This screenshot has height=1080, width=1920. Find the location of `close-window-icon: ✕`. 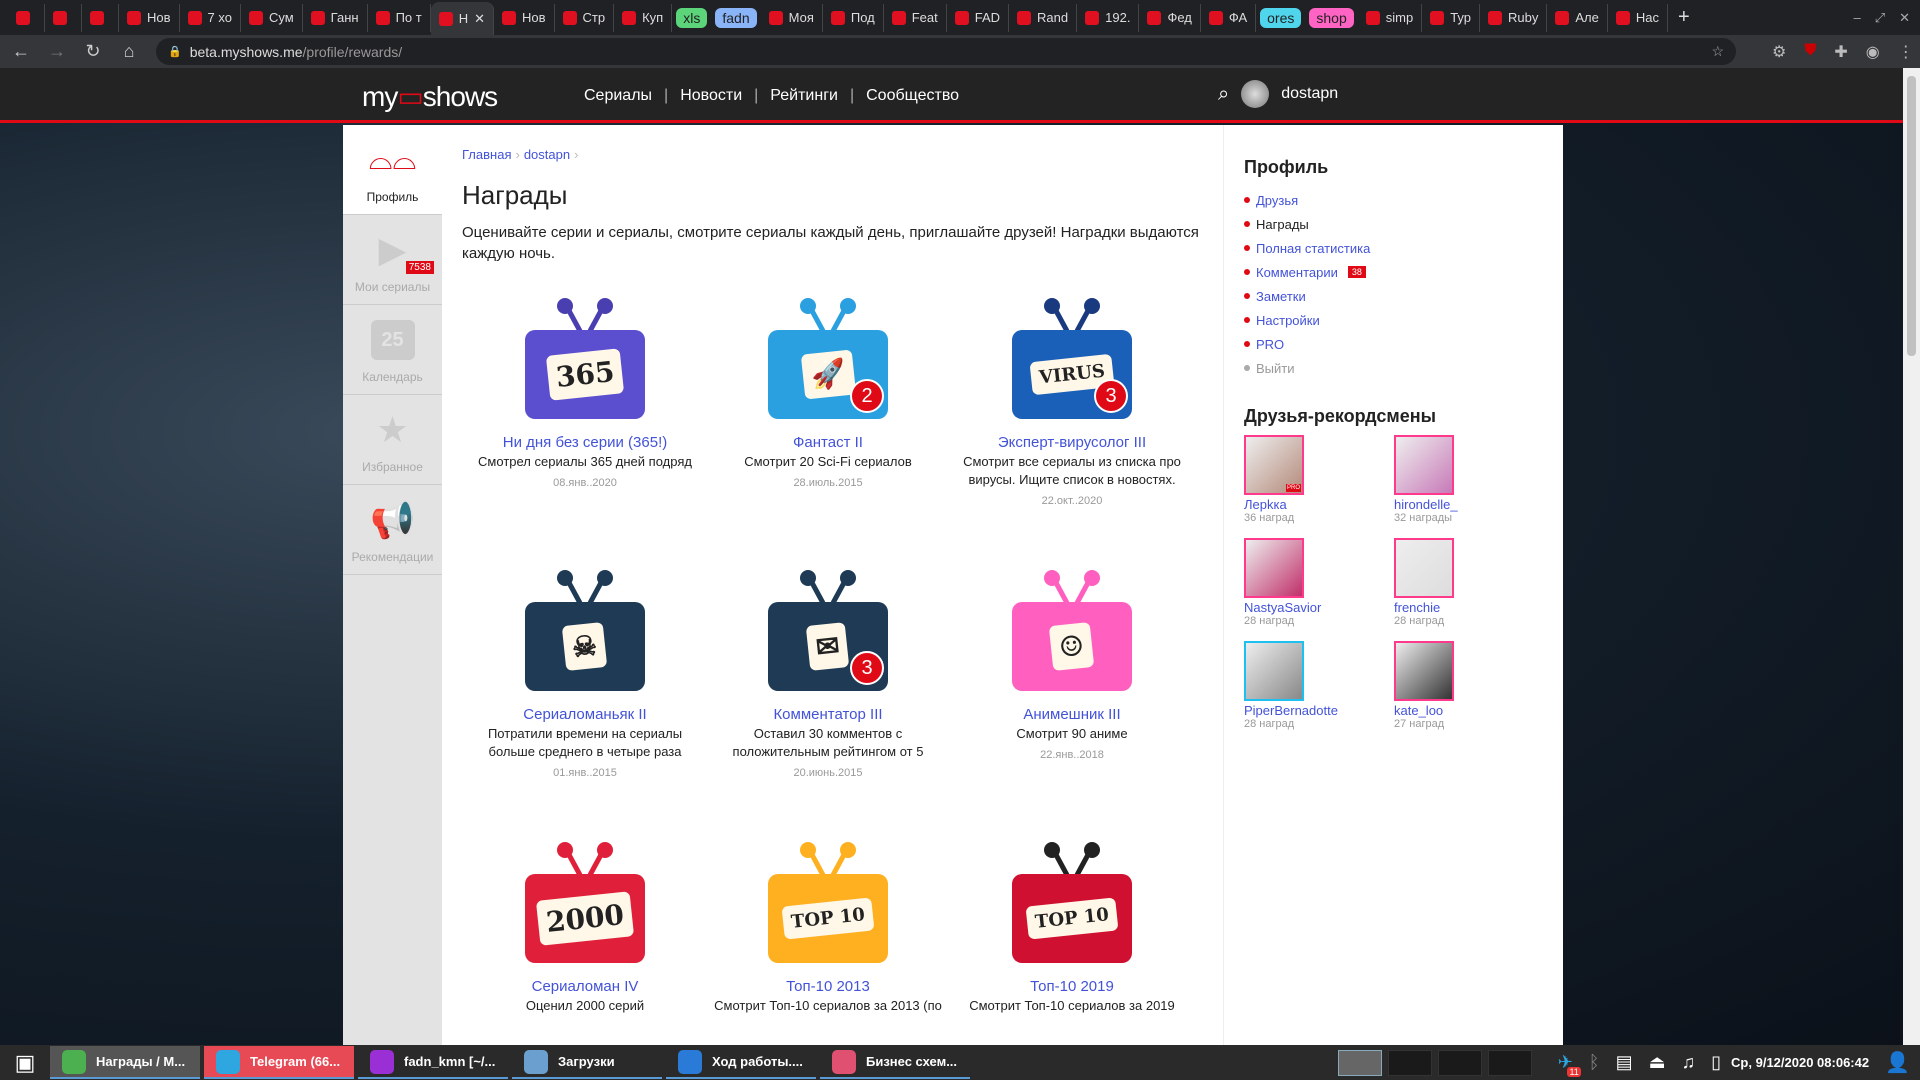

close-window-icon: ✕ is located at coordinates (1904, 18).